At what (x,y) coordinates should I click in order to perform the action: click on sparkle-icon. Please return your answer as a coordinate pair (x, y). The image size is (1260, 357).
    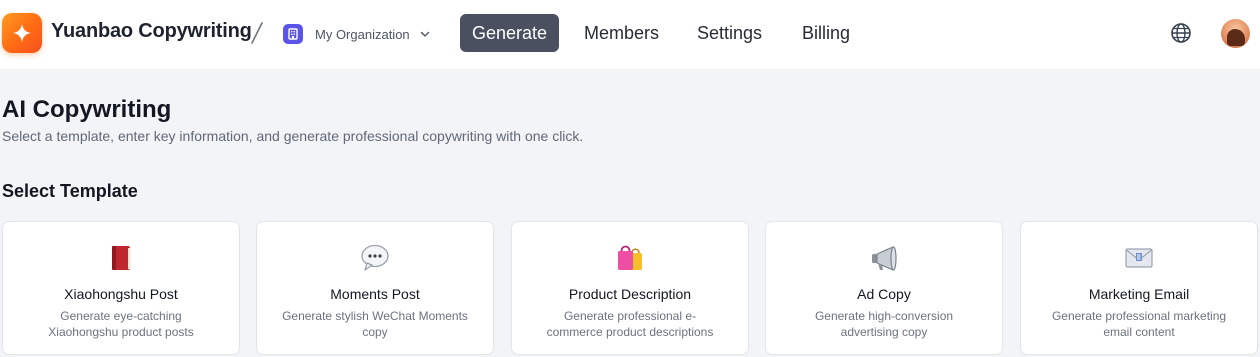
    Looking at the image, I should click on (22, 33).